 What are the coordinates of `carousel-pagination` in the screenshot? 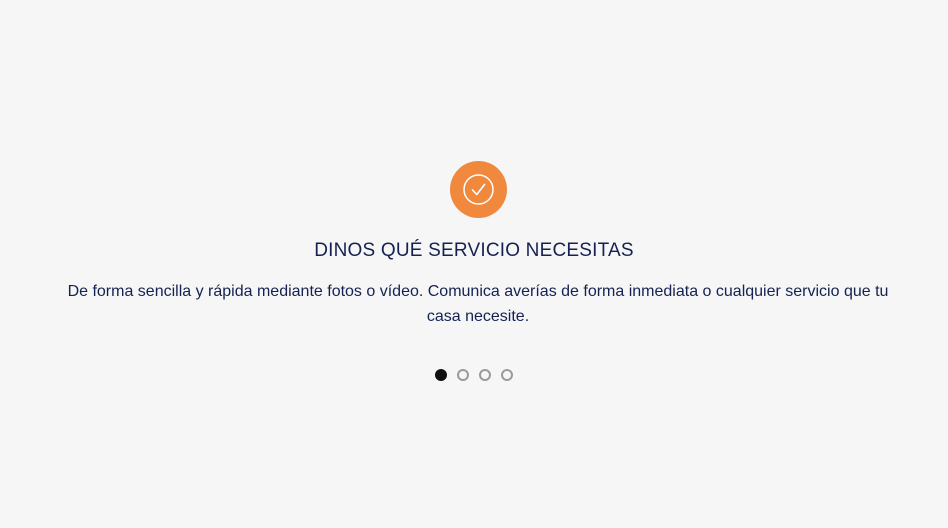 It's located at (474, 375).